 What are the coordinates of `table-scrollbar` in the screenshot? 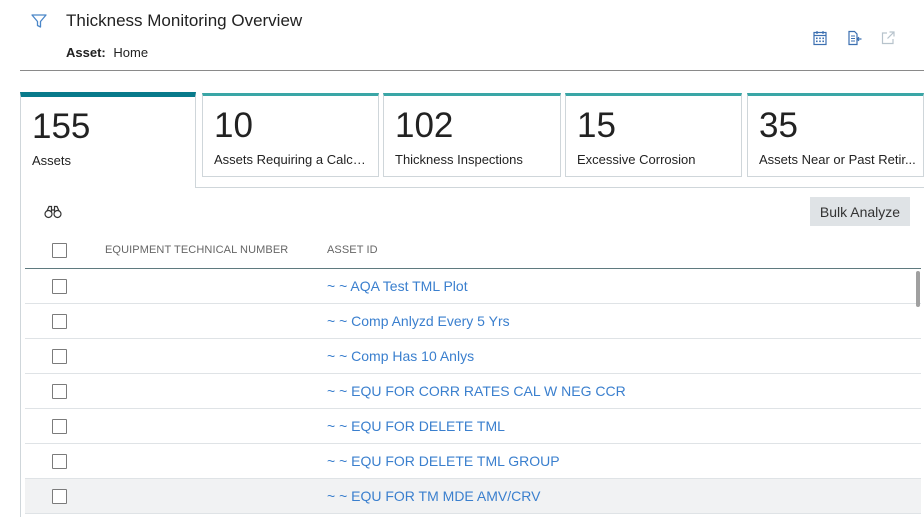 It's located at (918, 289).